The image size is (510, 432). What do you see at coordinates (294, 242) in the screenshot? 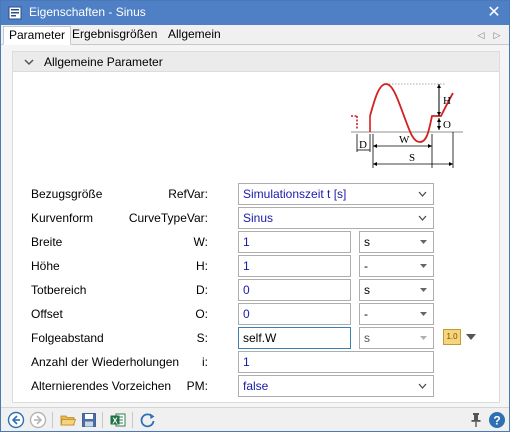
I see `breite-input: 1` at bounding box center [294, 242].